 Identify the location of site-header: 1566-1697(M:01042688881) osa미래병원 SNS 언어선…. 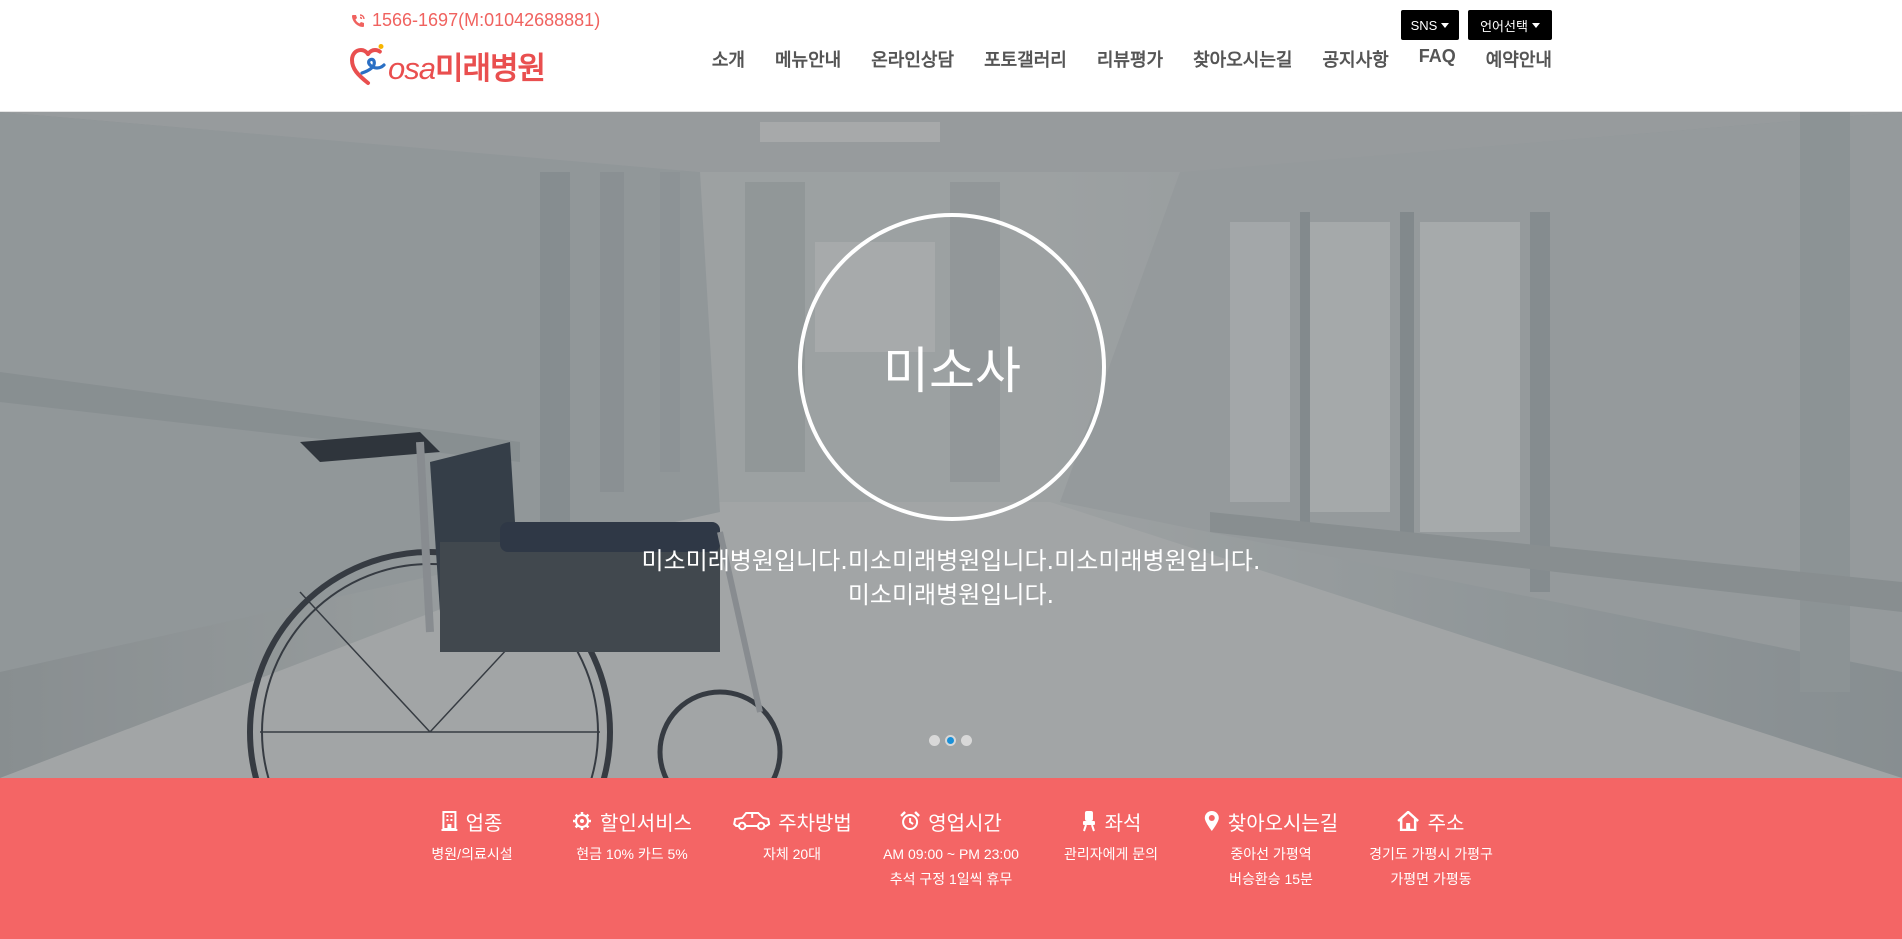
(951, 56).